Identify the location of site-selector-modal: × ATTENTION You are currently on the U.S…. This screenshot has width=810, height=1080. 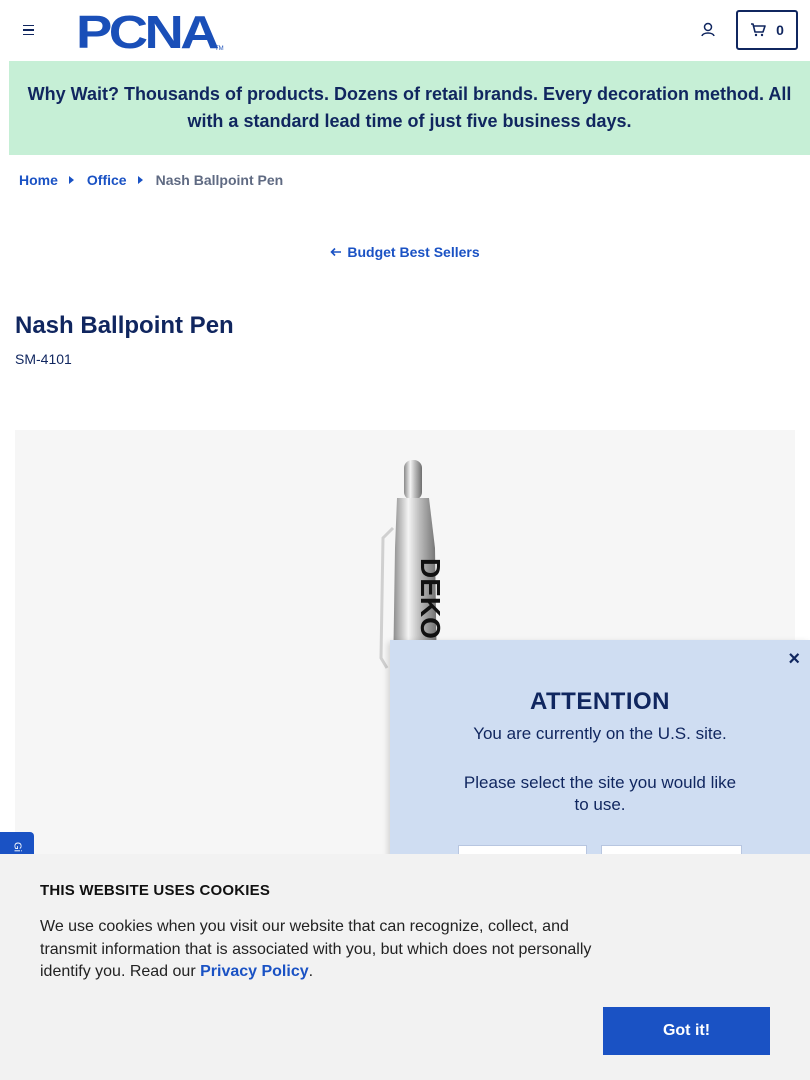
(600, 762).